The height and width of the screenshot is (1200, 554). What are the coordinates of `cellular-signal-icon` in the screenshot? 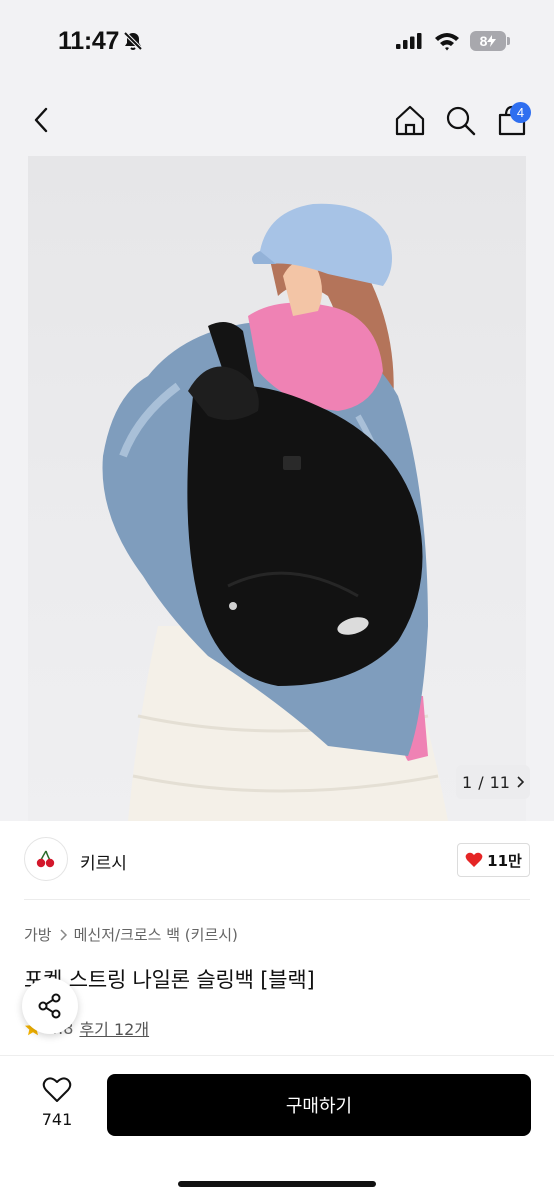 It's located at (409, 41).